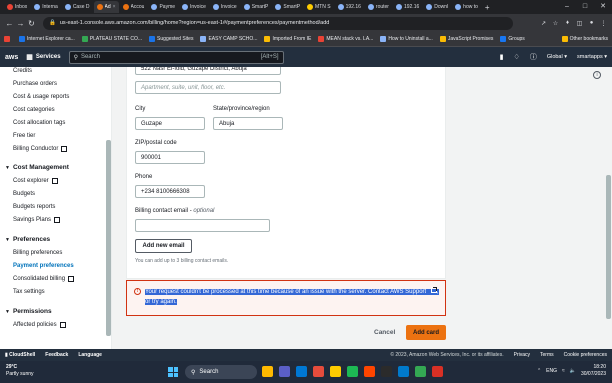 Image resolution: width=612 pixels, height=383 pixels. I want to click on menu-icon: ⋮, so click(603, 23).